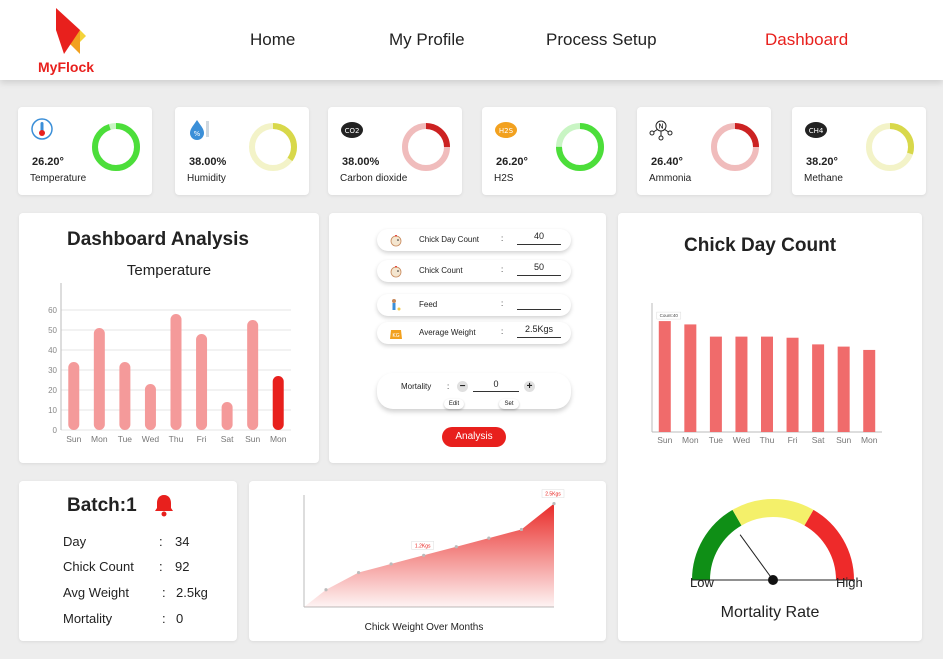 The image size is (943, 659). Describe the element at coordinates (52, 410) in the screenshot. I see `y-tick-label: 10` at that location.